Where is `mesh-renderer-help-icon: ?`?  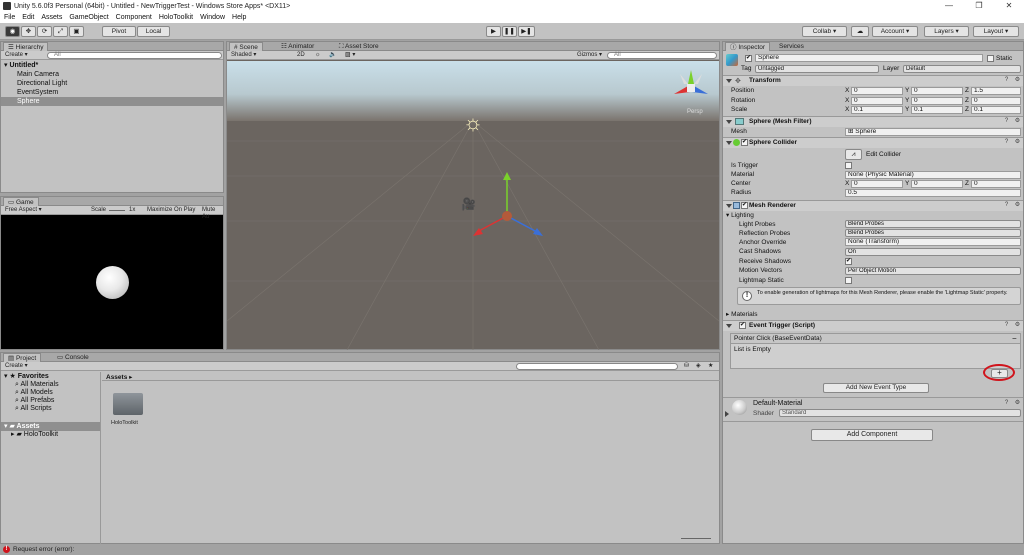 mesh-renderer-help-icon: ? is located at coordinates (1006, 205).